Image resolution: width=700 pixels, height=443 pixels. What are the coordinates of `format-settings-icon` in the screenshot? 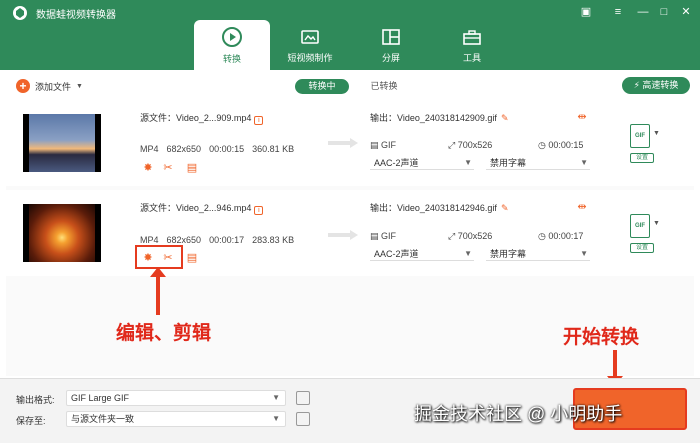 It's located at (303, 398).